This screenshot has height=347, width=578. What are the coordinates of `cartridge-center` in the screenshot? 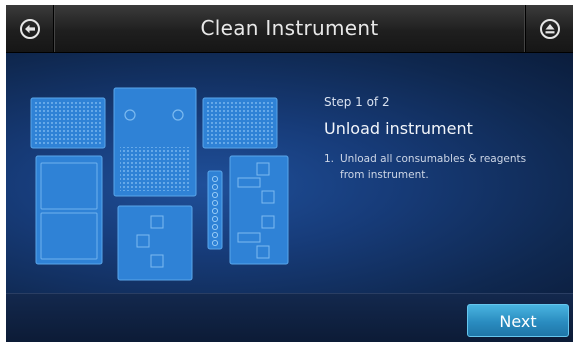 It's located at (155, 243).